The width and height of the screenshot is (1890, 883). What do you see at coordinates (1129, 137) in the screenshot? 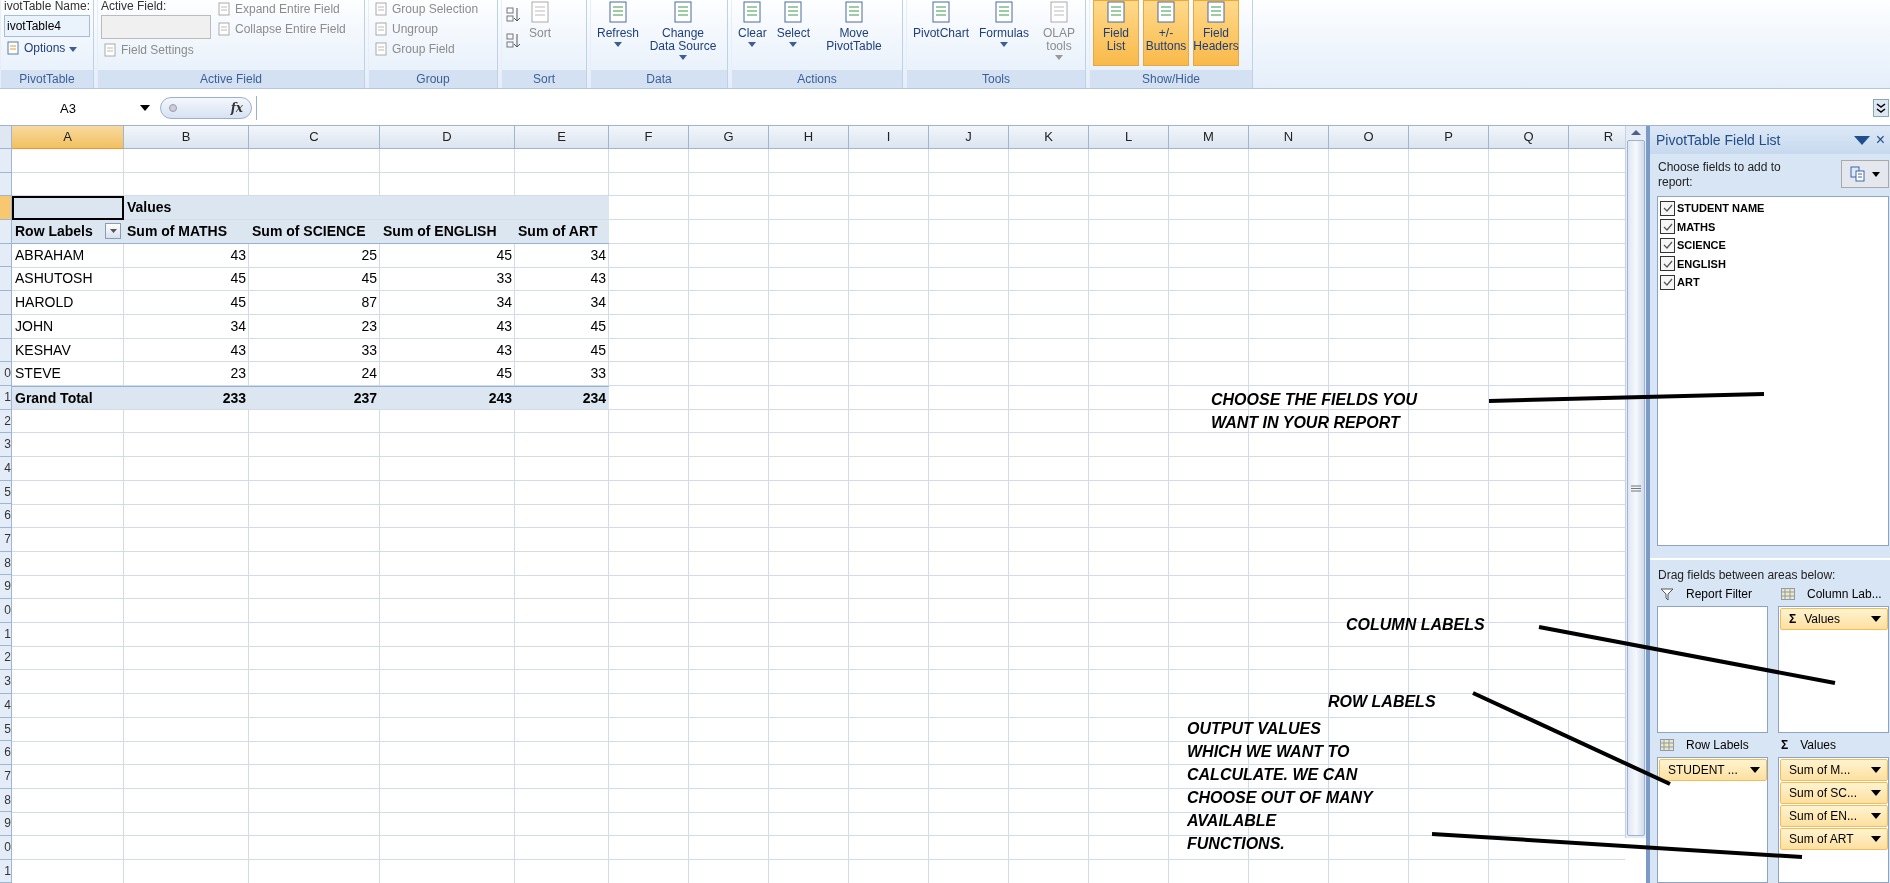
I see `column-header: L` at bounding box center [1129, 137].